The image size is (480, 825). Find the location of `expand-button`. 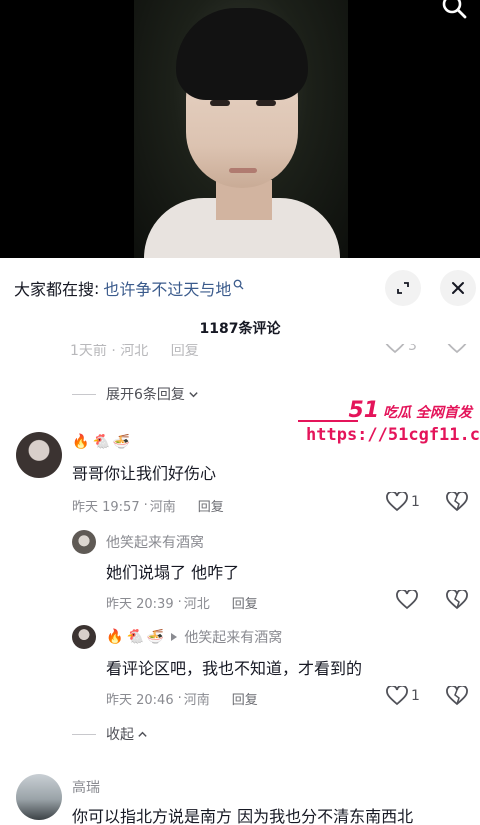

expand-button is located at coordinates (403, 288).